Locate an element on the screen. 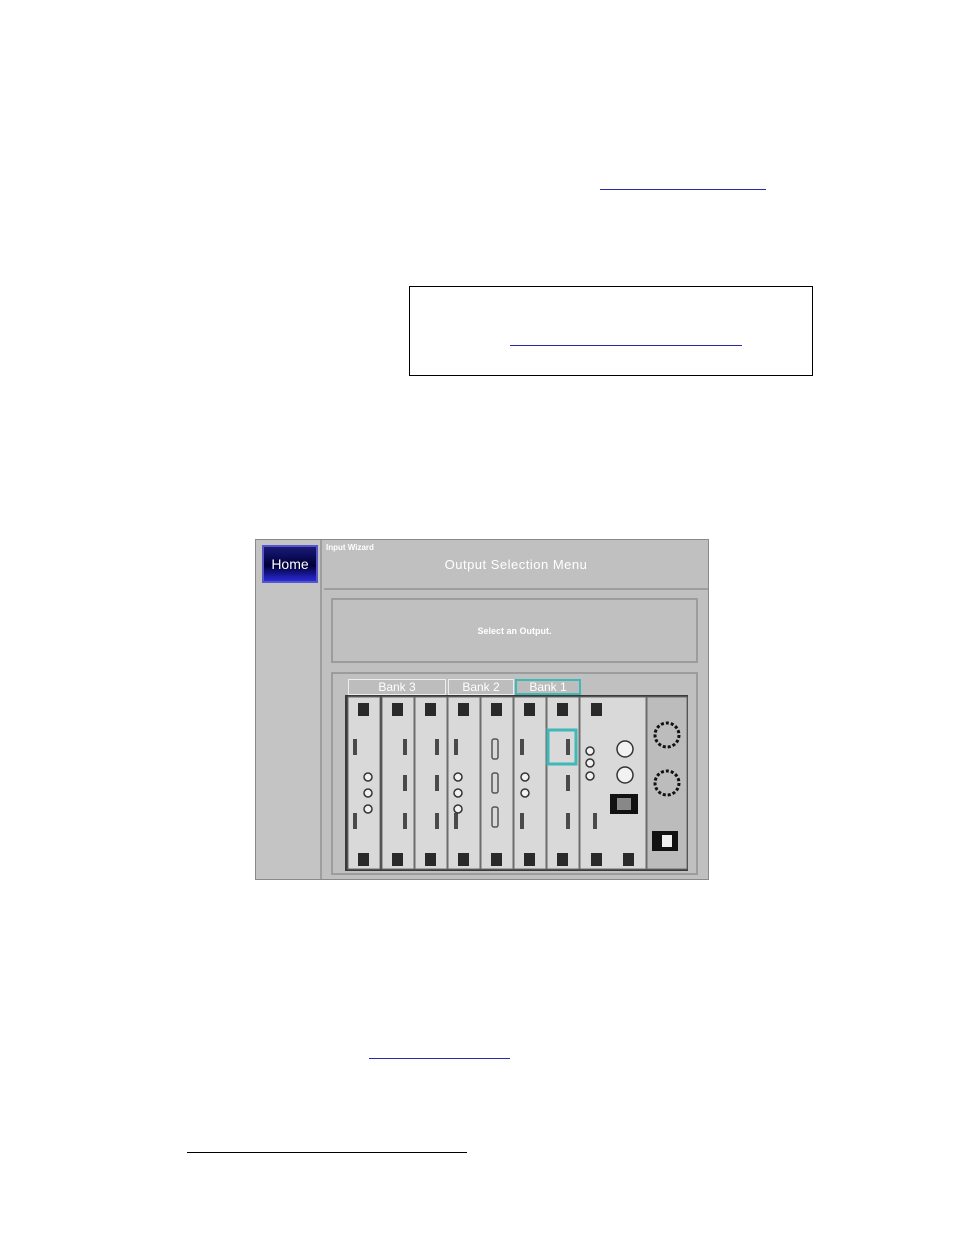  header: Input Wizard Output Selection Menu is located at coordinates (516, 565).